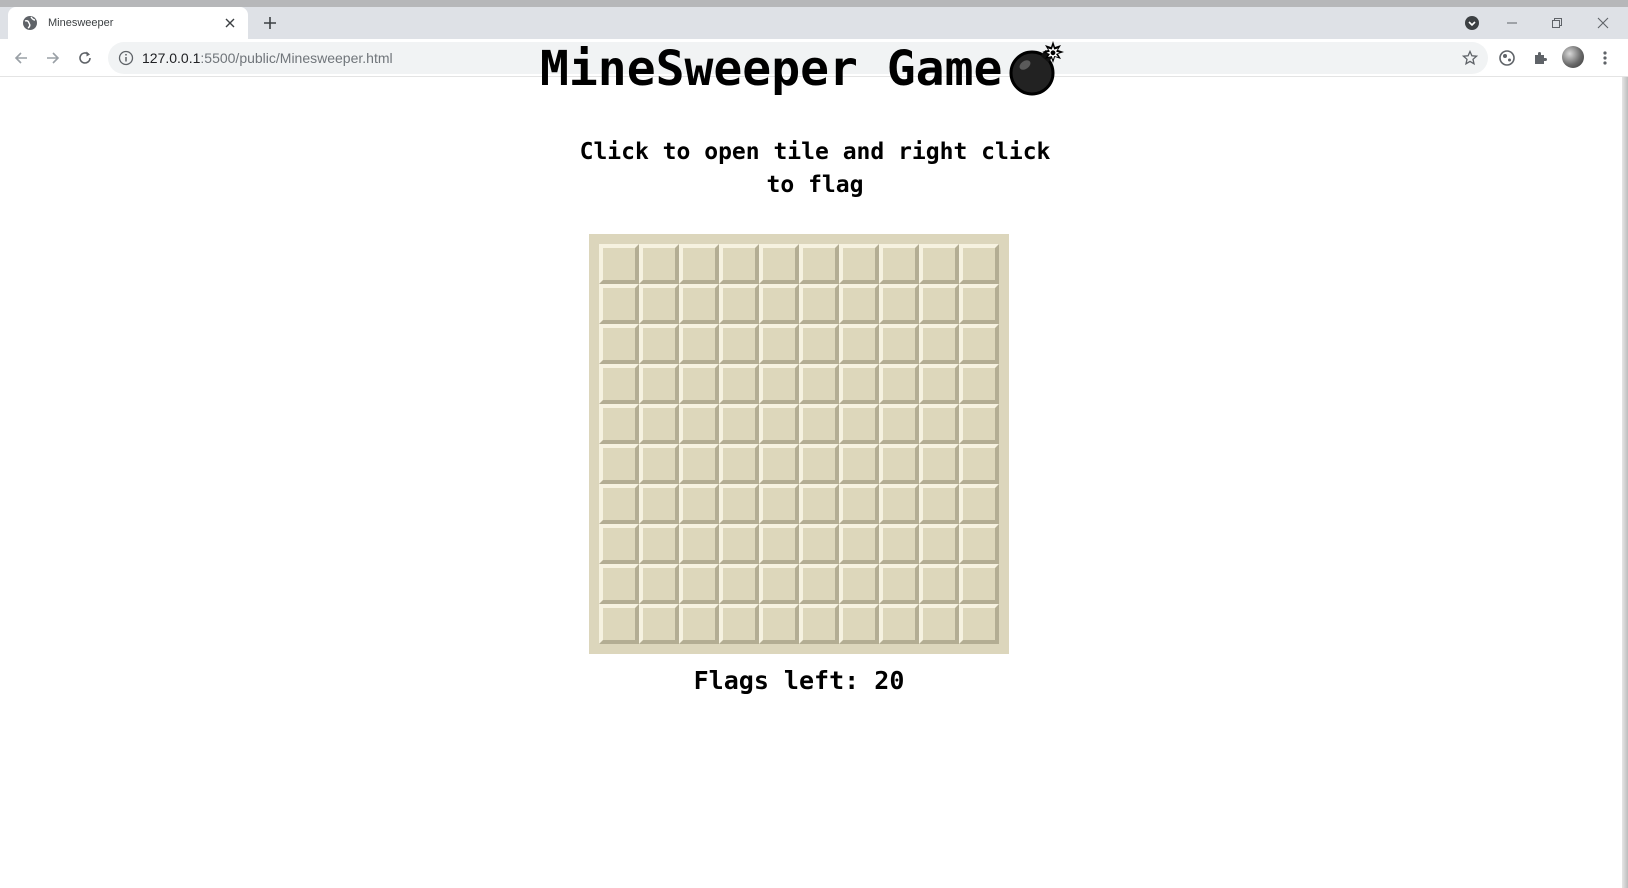  What do you see at coordinates (1512, 23) in the screenshot?
I see `minimize-button` at bounding box center [1512, 23].